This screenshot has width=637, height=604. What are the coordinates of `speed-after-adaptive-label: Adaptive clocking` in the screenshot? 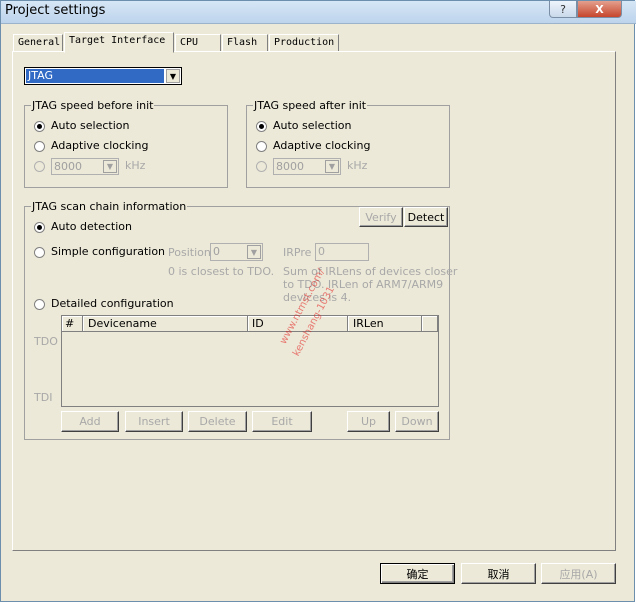 It's located at (322, 145).